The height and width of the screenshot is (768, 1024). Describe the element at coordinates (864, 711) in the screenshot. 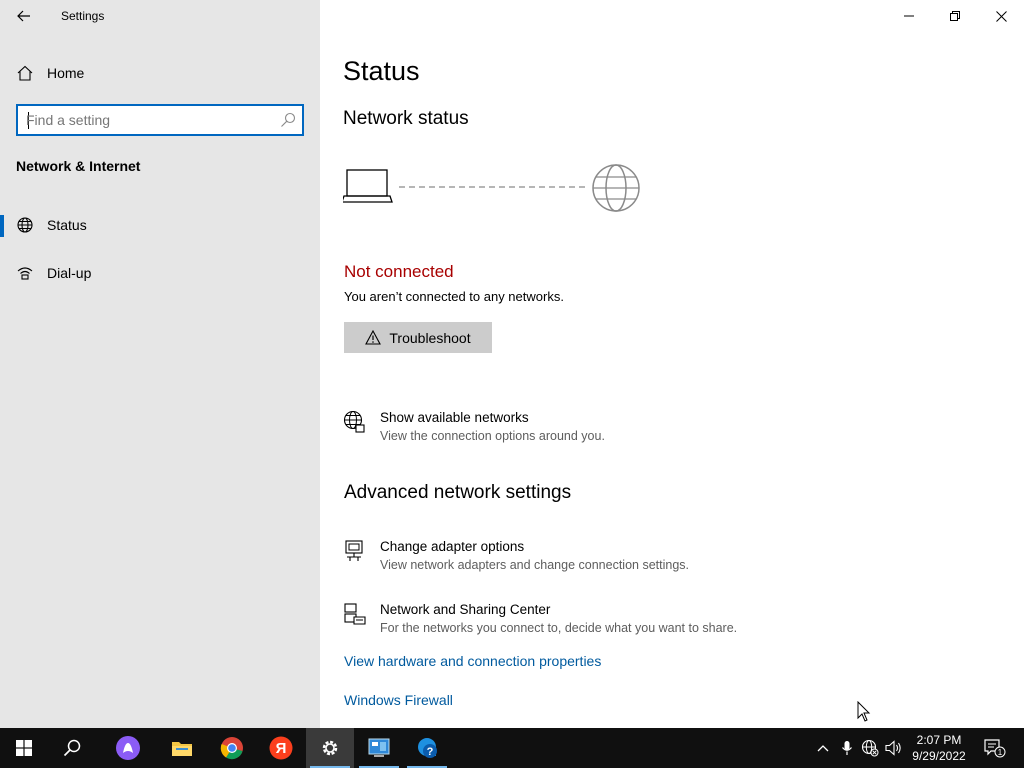

I see `mouse-cursor-icon` at that location.